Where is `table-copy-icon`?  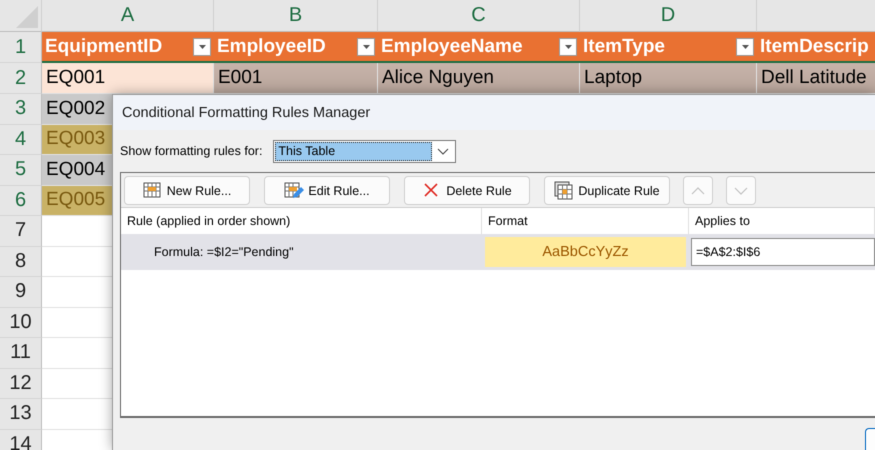 table-copy-icon is located at coordinates (564, 190).